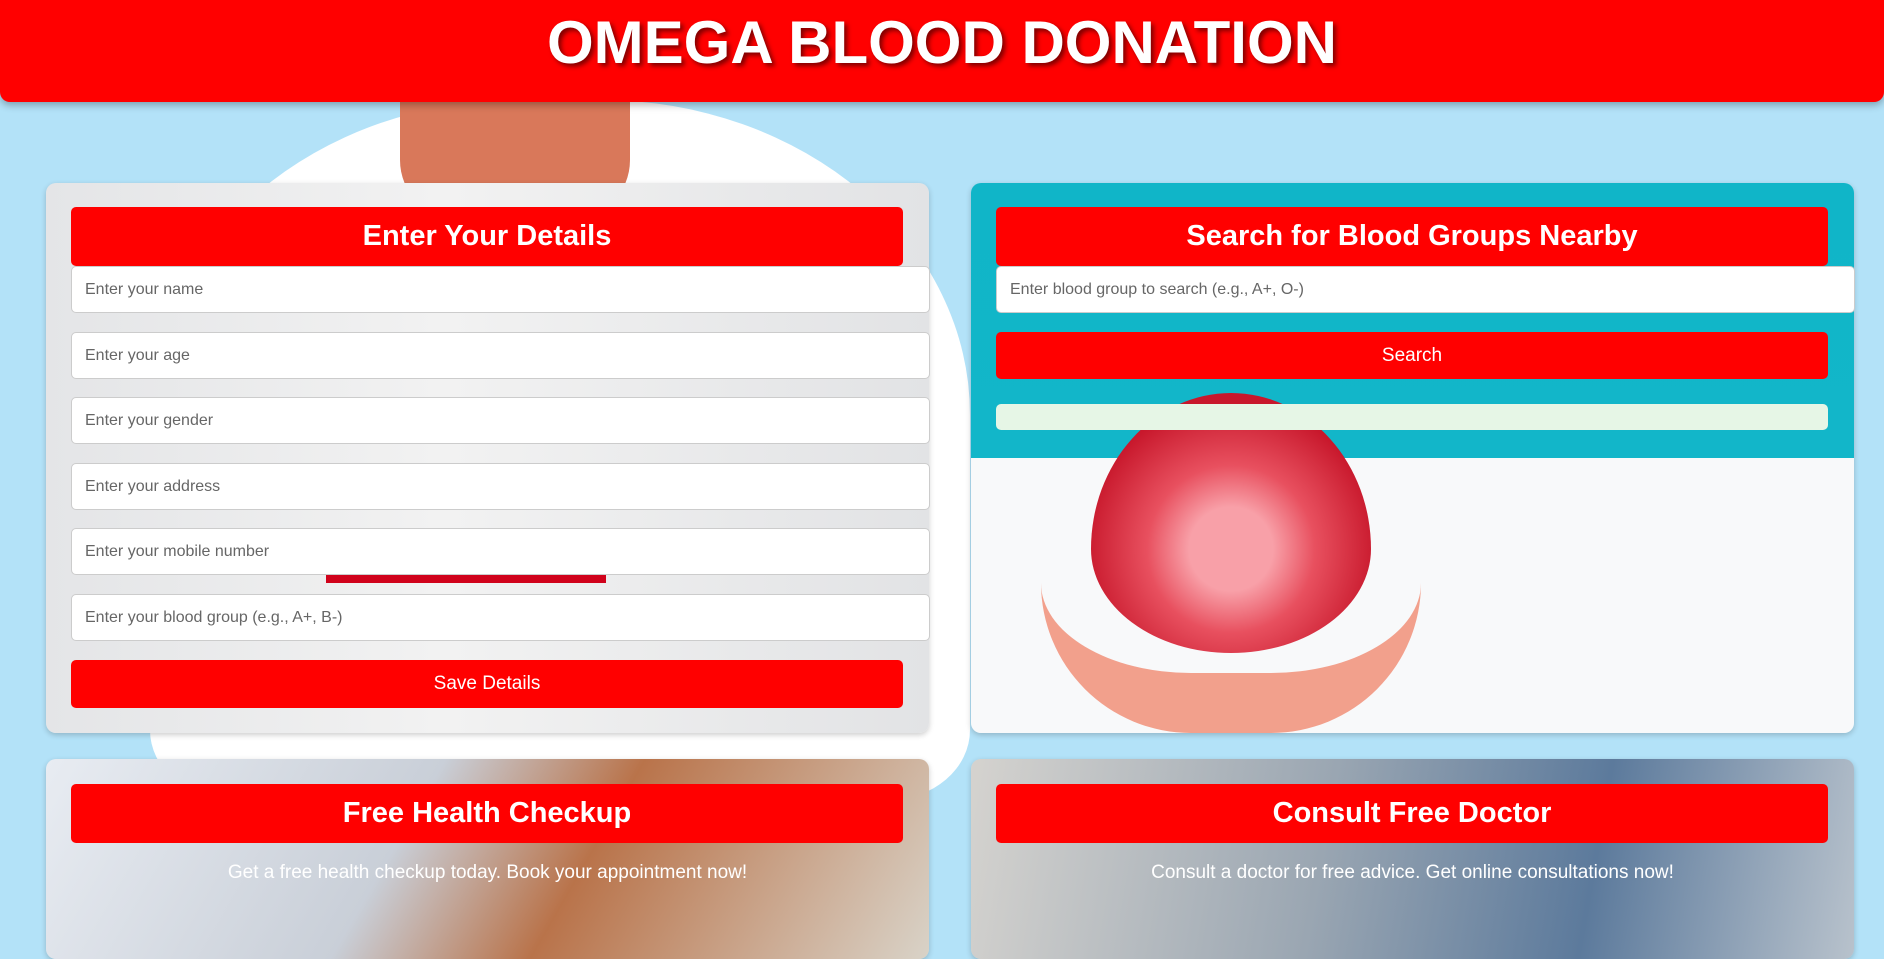 The image size is (1884, 959). What do you see at coordinates (1412, 236) in the screenshot?
I see `search-card-title: Search for Blood Groups Nearby` at bounding box center [1412, 236].